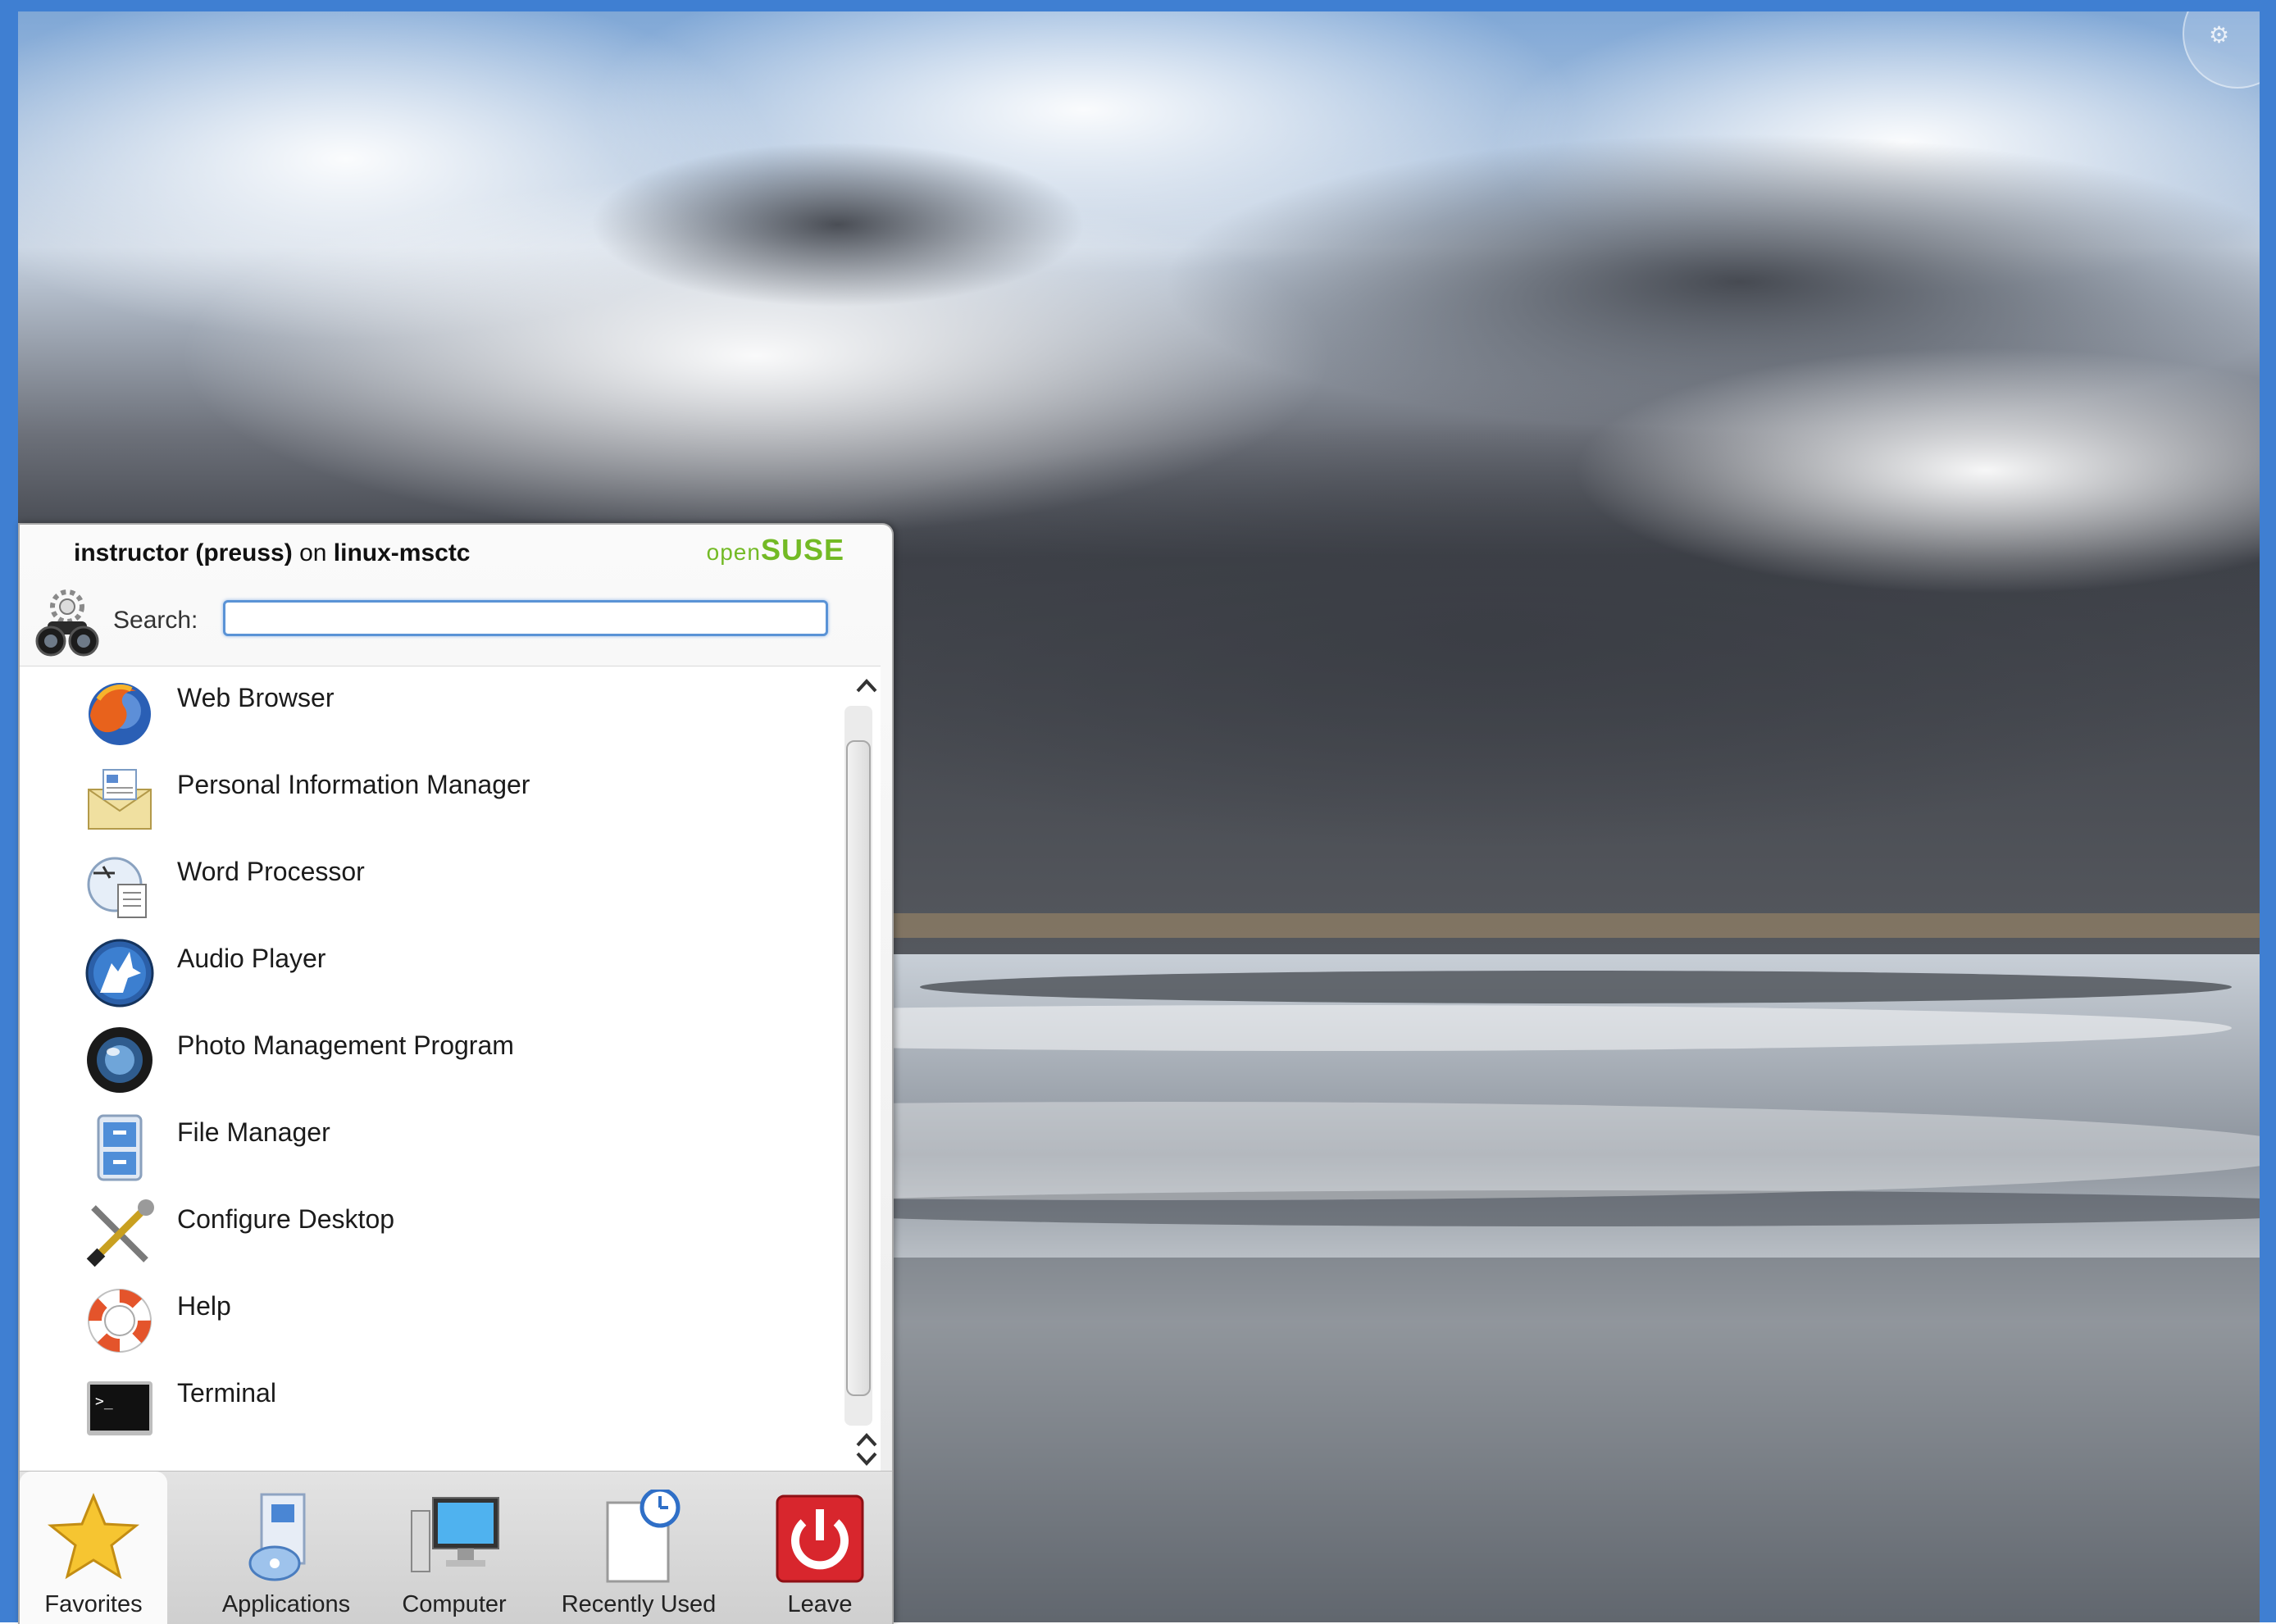 This screenshot has height=1624, width=2276. I want to click on list-item-label: Configure Desktop, so click(286, 1219).